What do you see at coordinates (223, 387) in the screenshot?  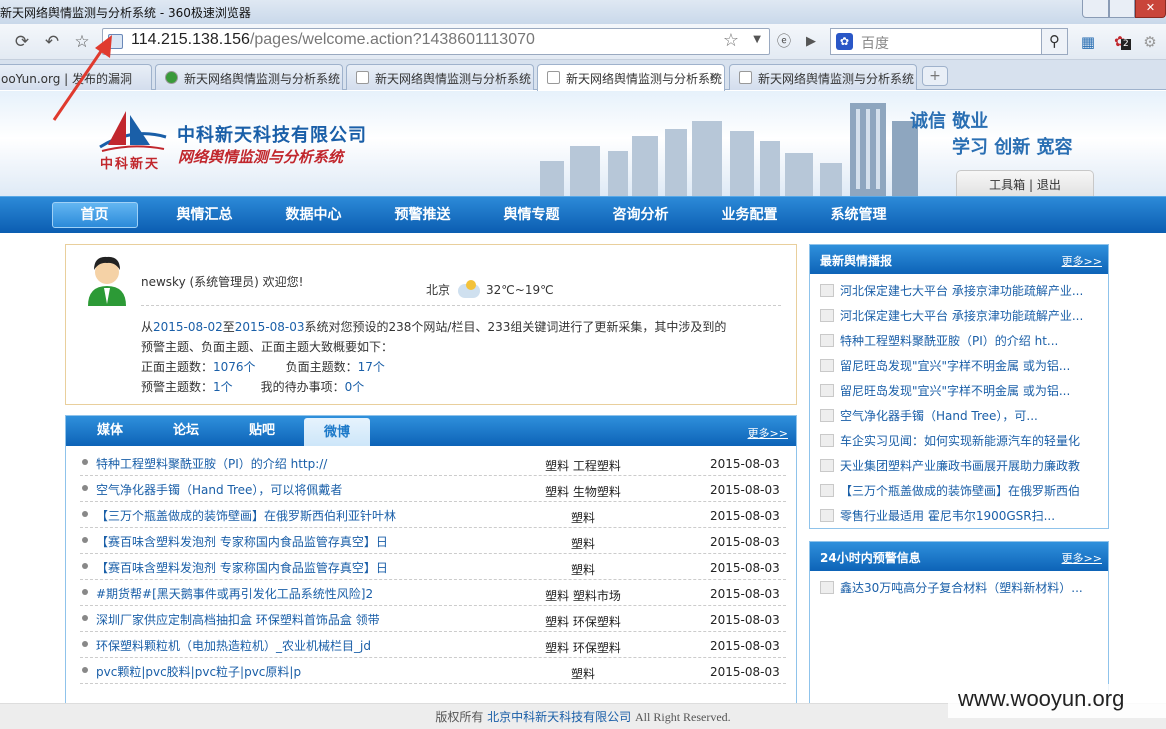 I see `alert-count: 1个` at bounding box center [223, 387].